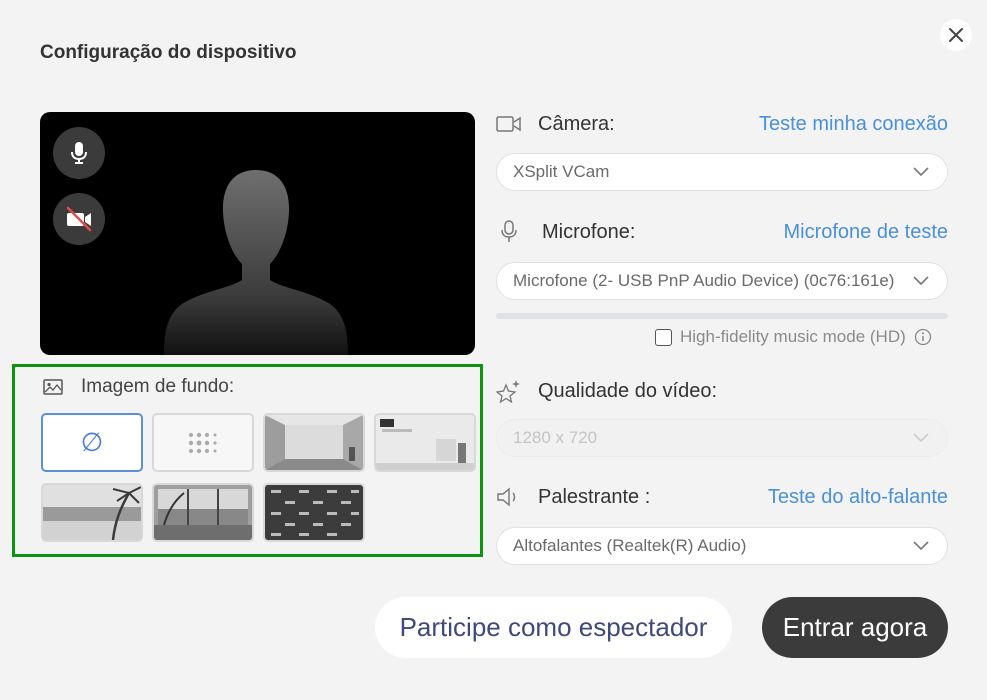 This screenshot has height=700, width=987. I want to click on blur-icon, so click(202, 442).